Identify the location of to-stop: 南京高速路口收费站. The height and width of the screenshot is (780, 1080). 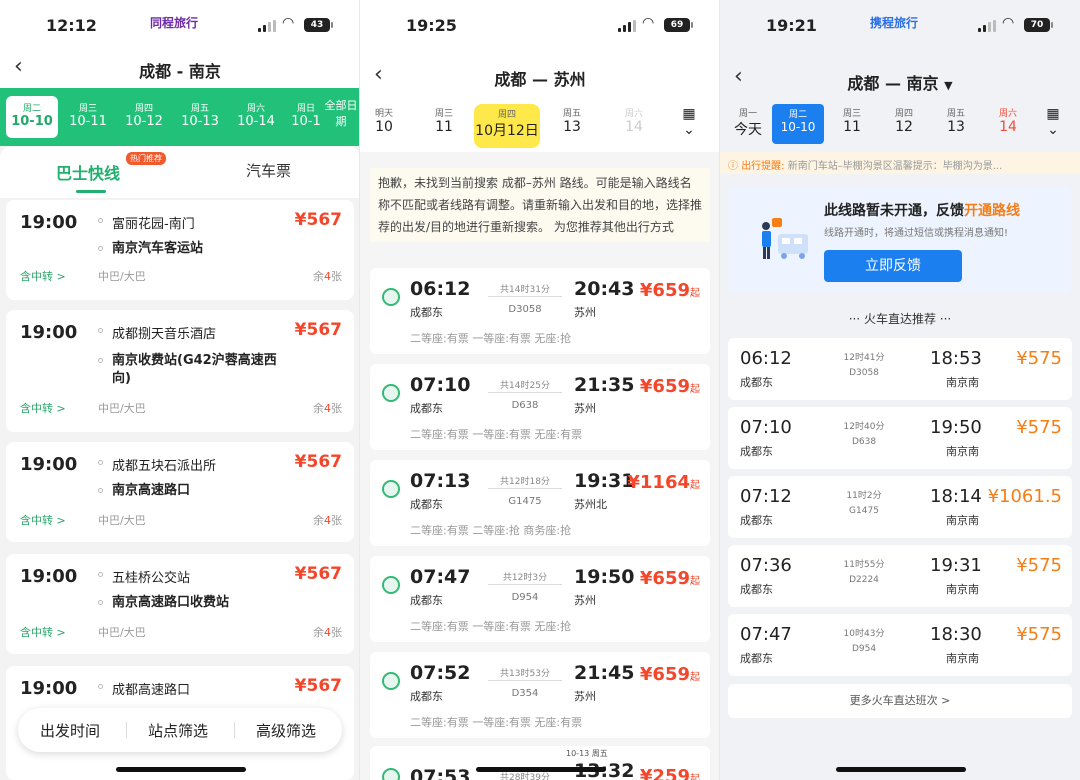
(171, 602).